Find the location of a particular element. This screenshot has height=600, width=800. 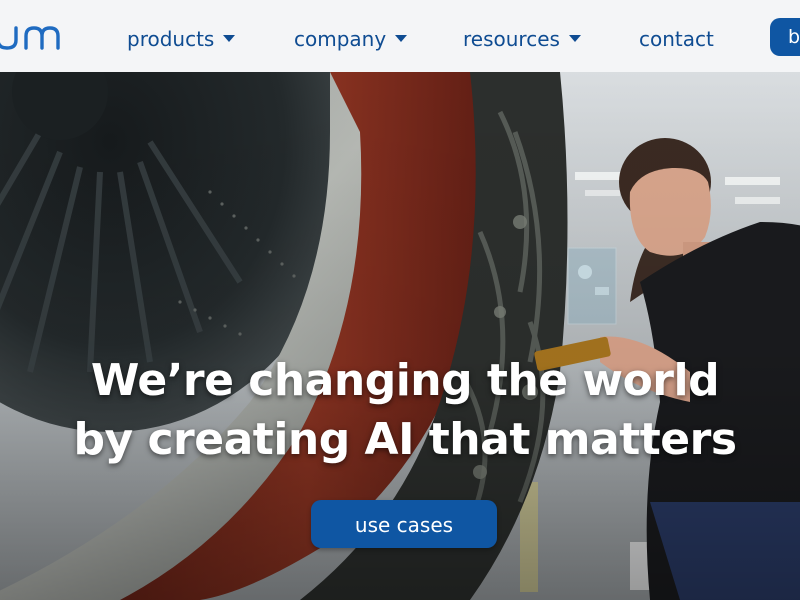

nav-company-menu: company is located at coordinates (351, 39).